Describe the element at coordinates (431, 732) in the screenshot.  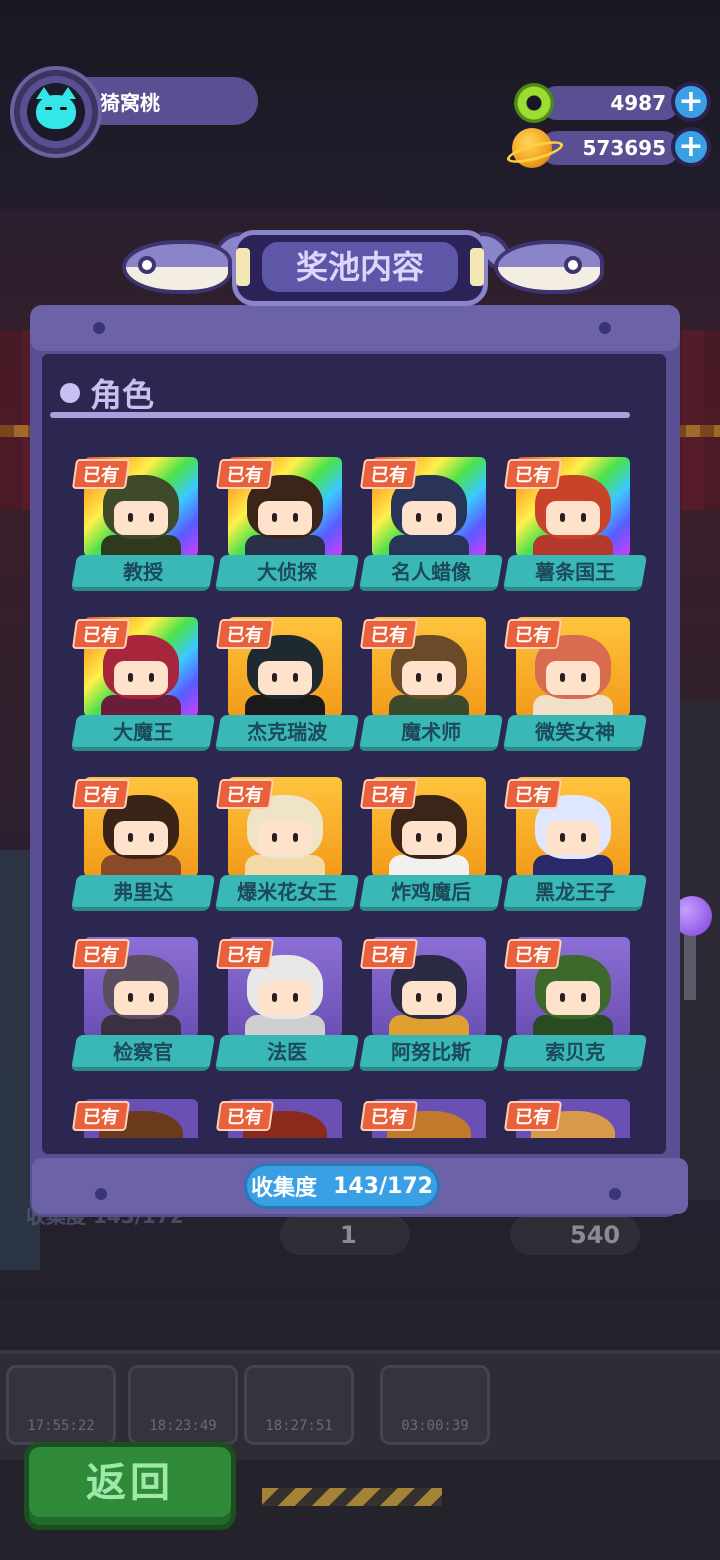
I see `character-name-text: 魔术师` at that location.